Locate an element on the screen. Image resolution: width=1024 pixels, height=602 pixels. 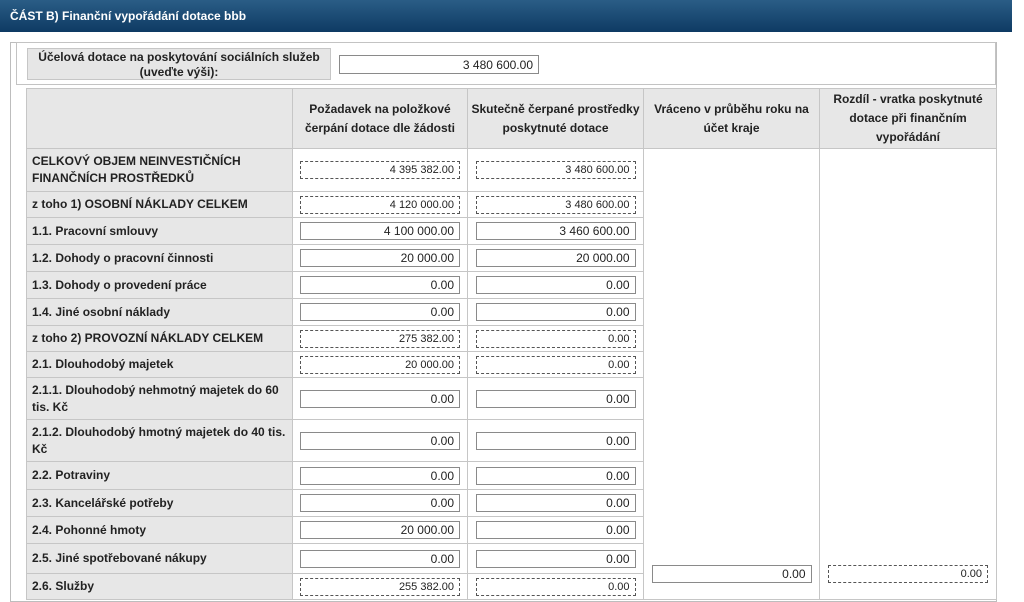
cell-requested: 4 120 000.00 is located at coordinates (380, 204).